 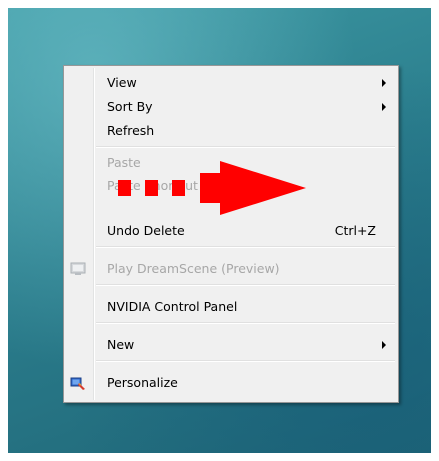 I want to click on menu-item-label: Undo Delete, so click(x=146, y=230).